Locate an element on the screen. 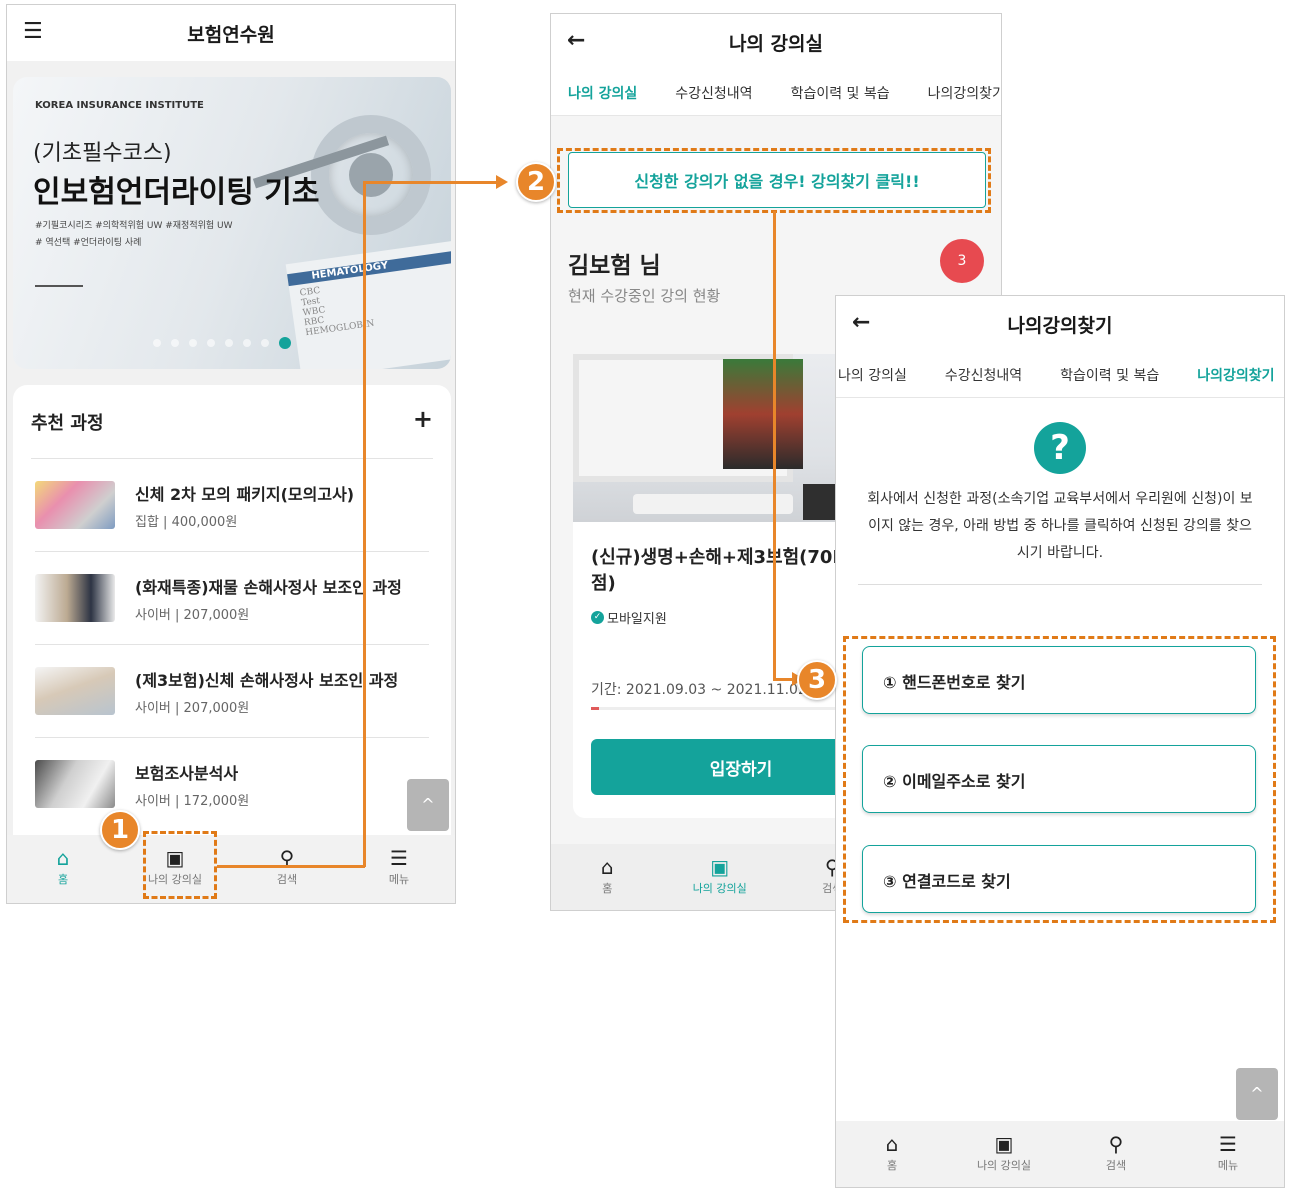 The height and width of the screenshot is (1189, 1290). course-meta: 집합 | 400,000원 is located at coordinates (186, 522).